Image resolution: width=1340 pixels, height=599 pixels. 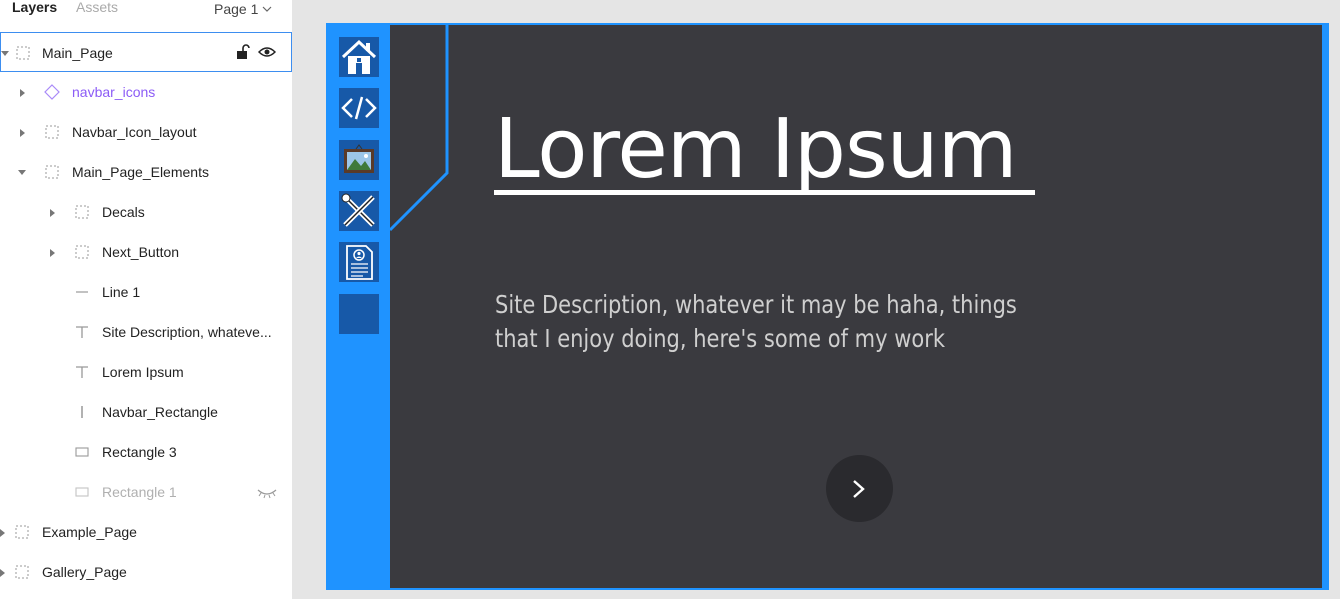 I want to click on layer-label: Navbar_Icon_layout, so click(x=134, y=132).